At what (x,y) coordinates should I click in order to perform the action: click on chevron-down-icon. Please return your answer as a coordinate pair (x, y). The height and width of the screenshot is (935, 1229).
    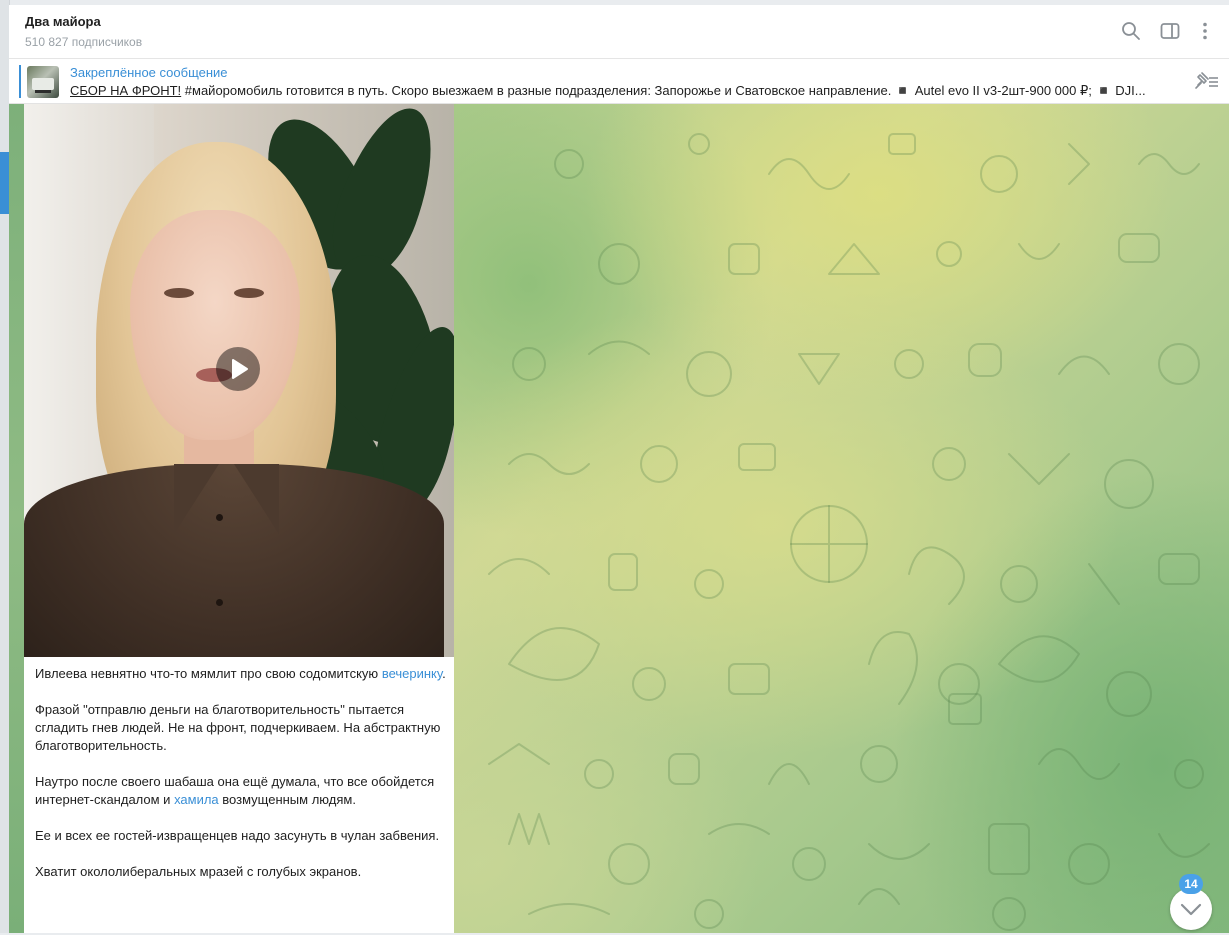
    Looking at the image, I should click on (1191, 909).